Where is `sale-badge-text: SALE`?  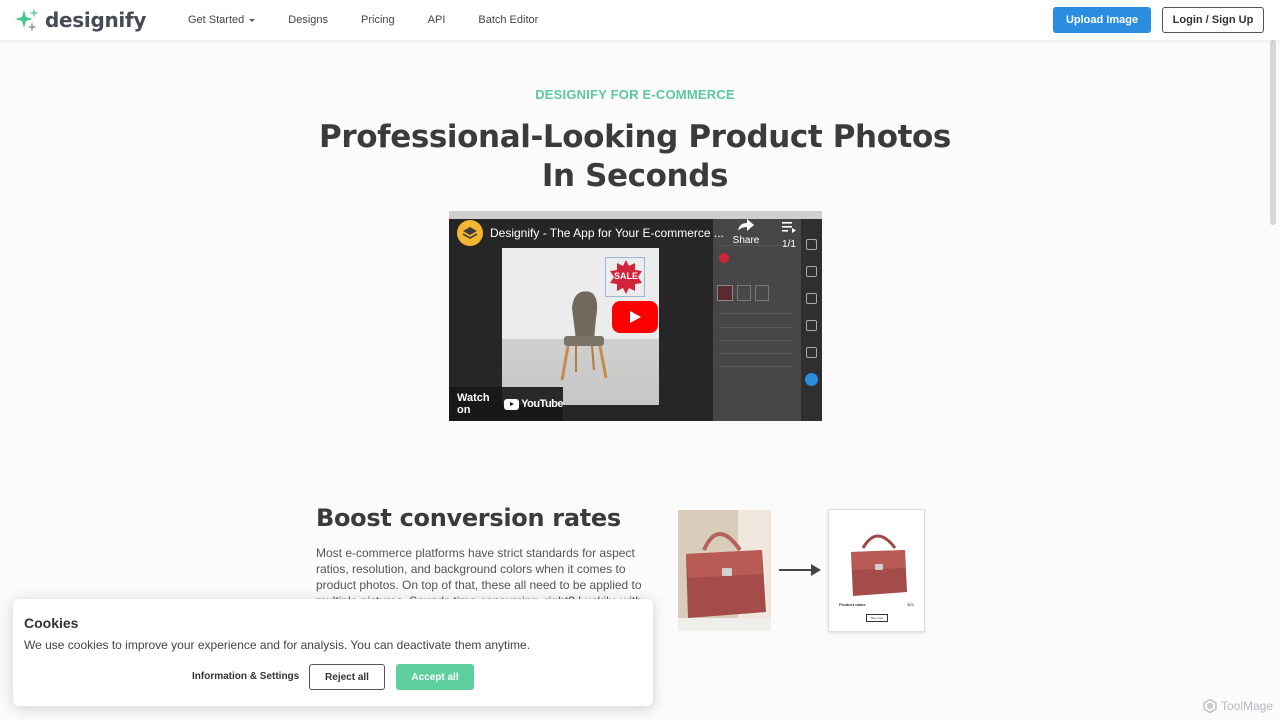 sale-badge-text: SALE is located at coordinates (625, 276).